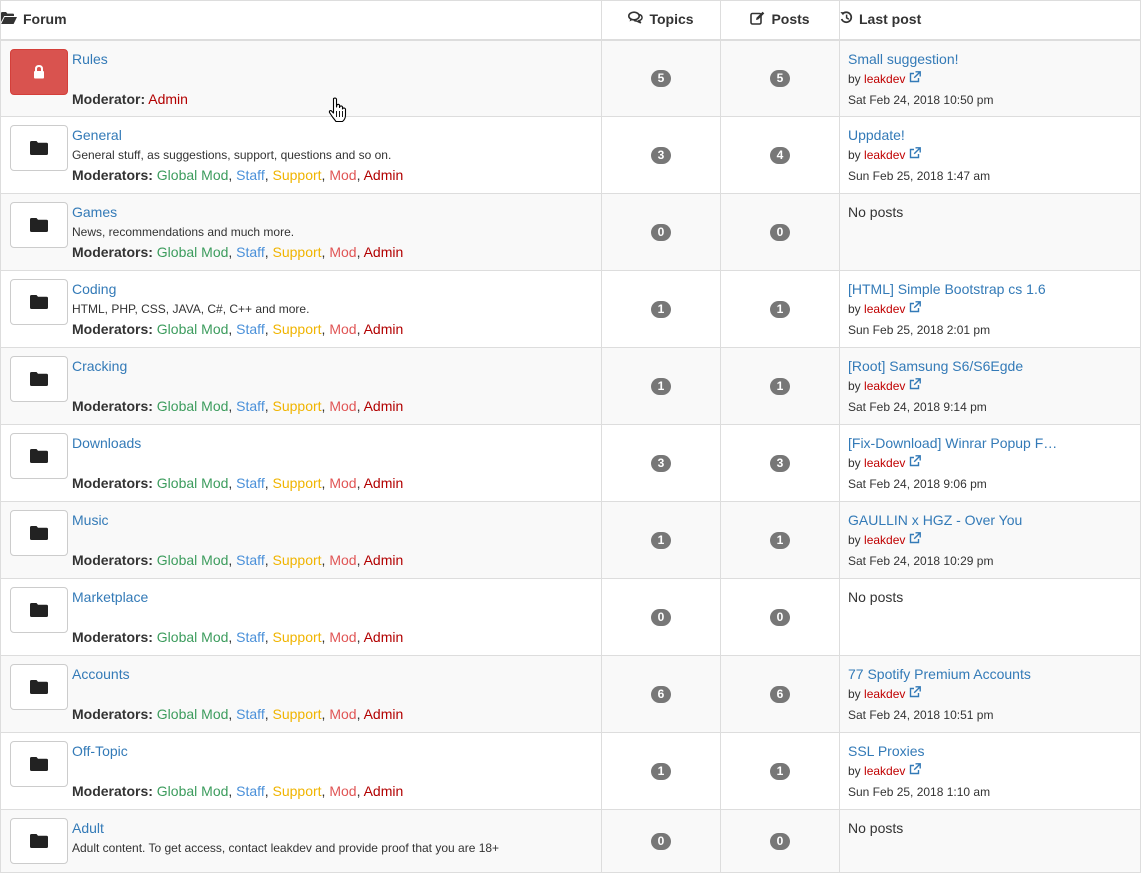 The width and height of the screenshot is (1141, 873). Describe the element at coordinates (991, 59) in the screenshot. I see `last-post-title-link: Small suggestion!` at that location.